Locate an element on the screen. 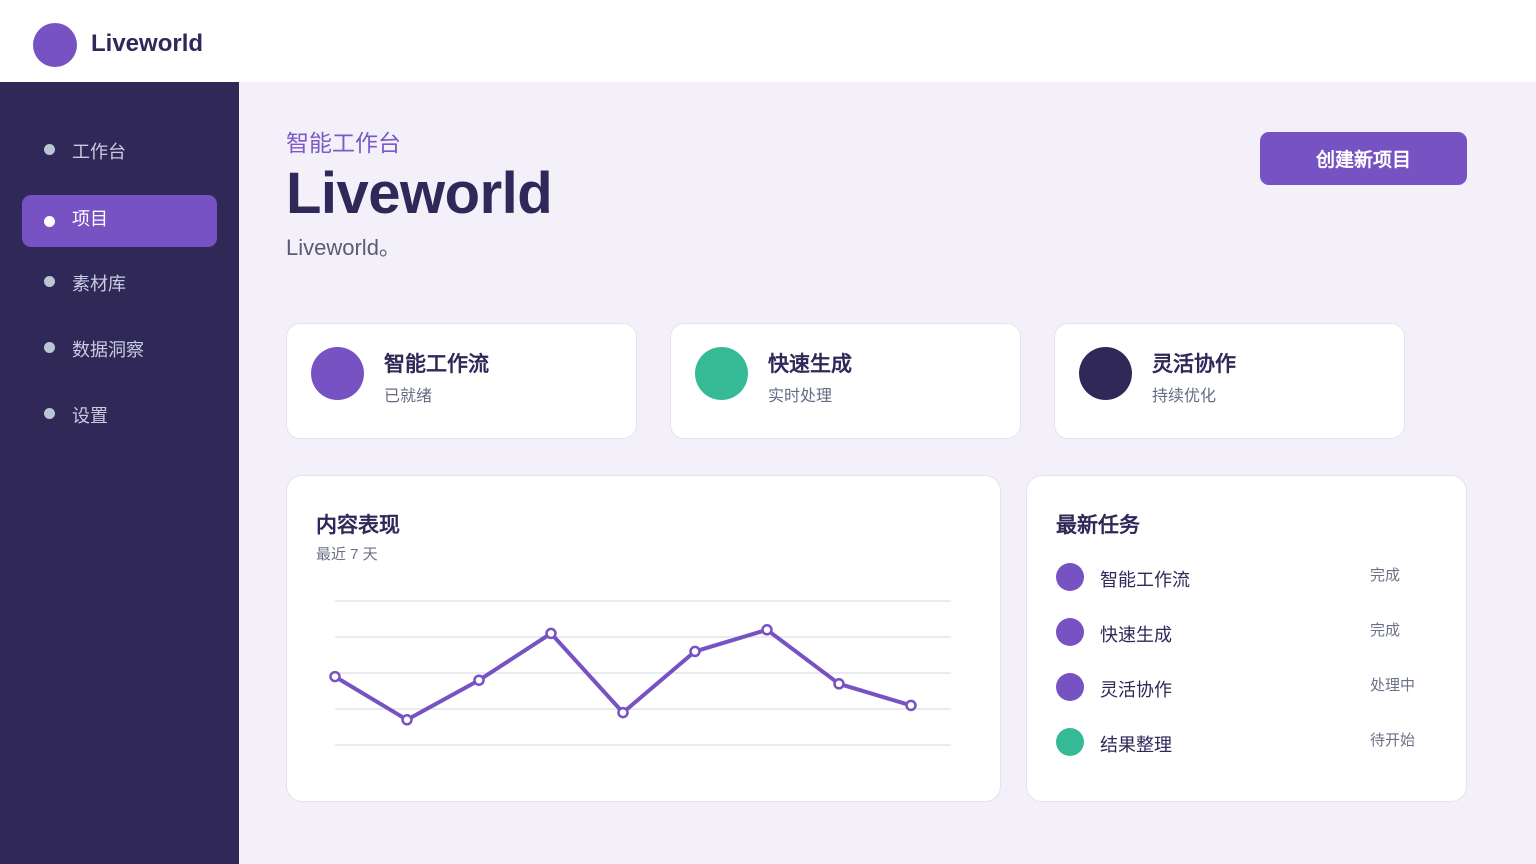  logo-icon is located at coordinates (55, 45).